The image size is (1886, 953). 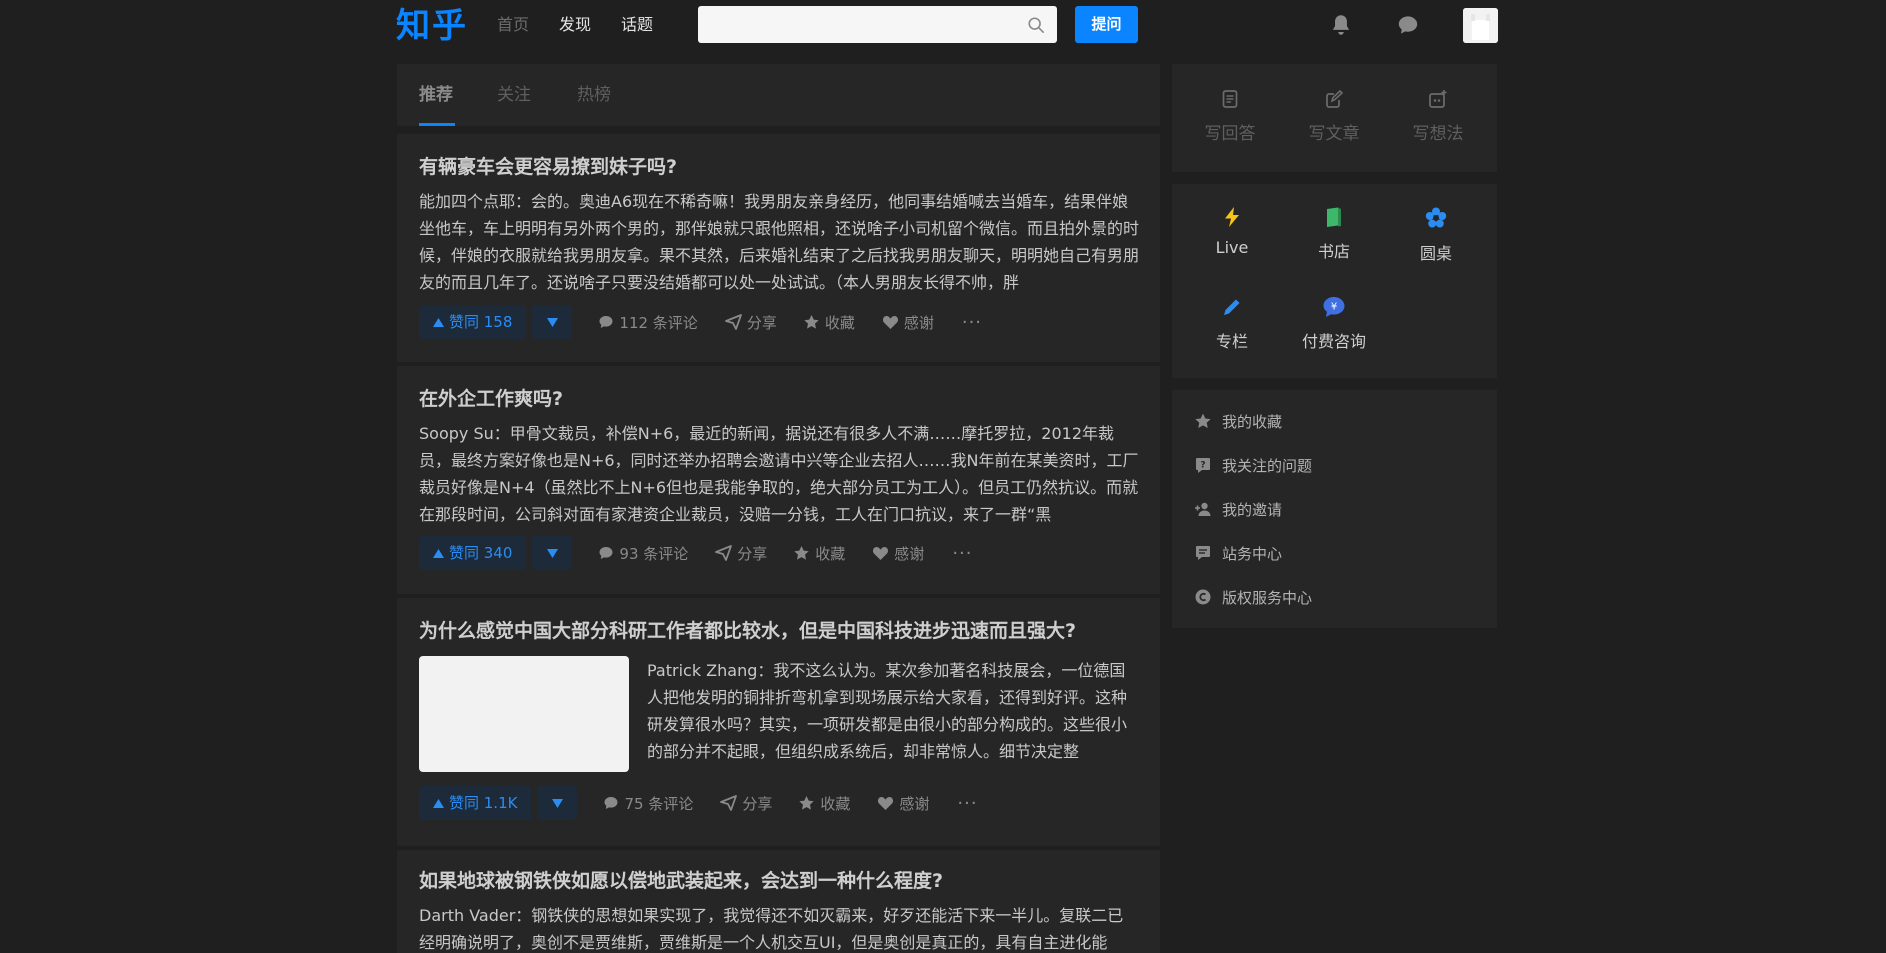 I want to click on comments-button: 112 条评论, so click(x=648, y=322).